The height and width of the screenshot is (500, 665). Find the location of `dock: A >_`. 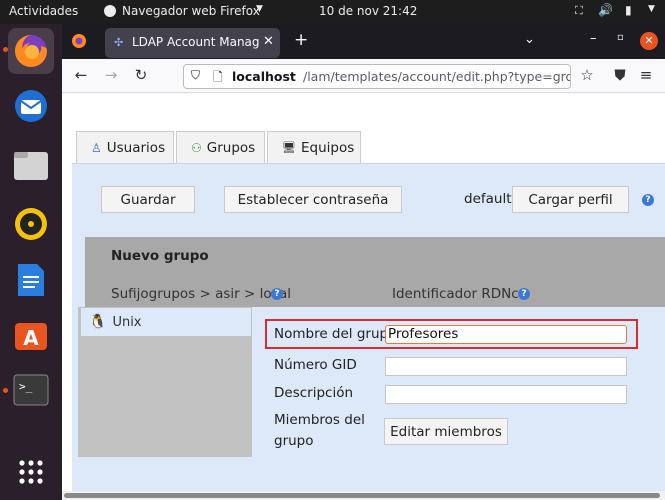

dock: A >_ is located at coordinates (31, 262).